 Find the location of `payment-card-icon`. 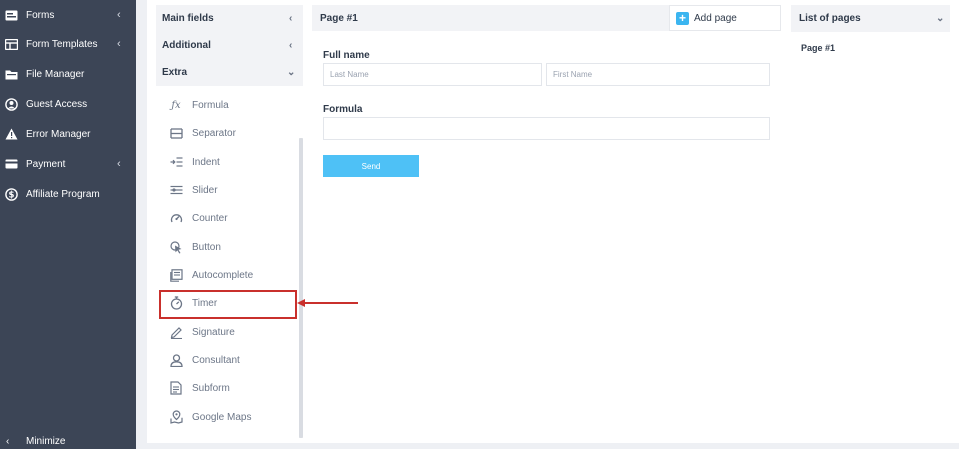

payment-card-icon is located at coordinates (11, 164).